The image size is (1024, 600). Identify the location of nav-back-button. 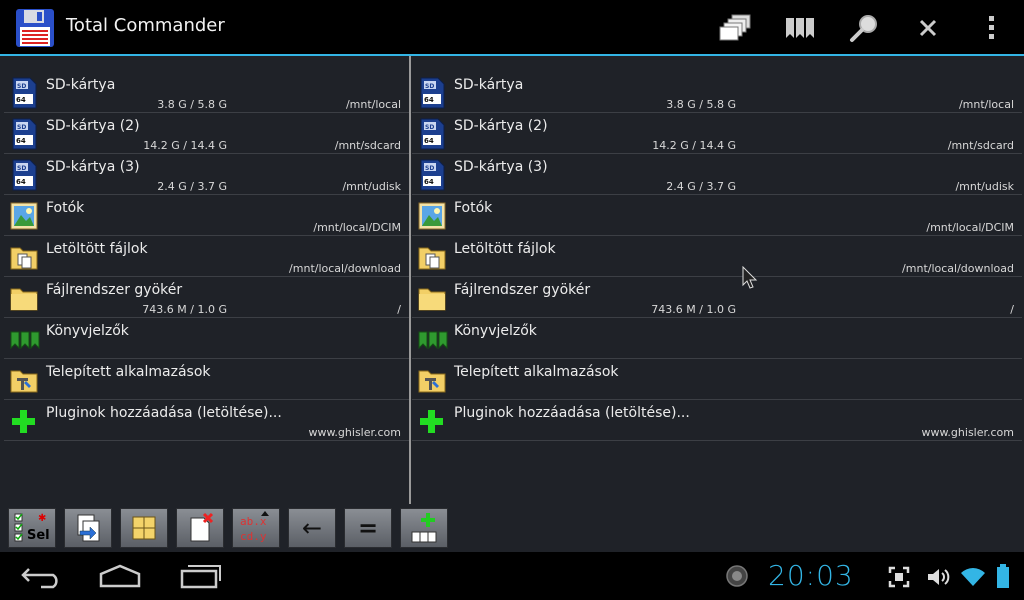
(42, 576).